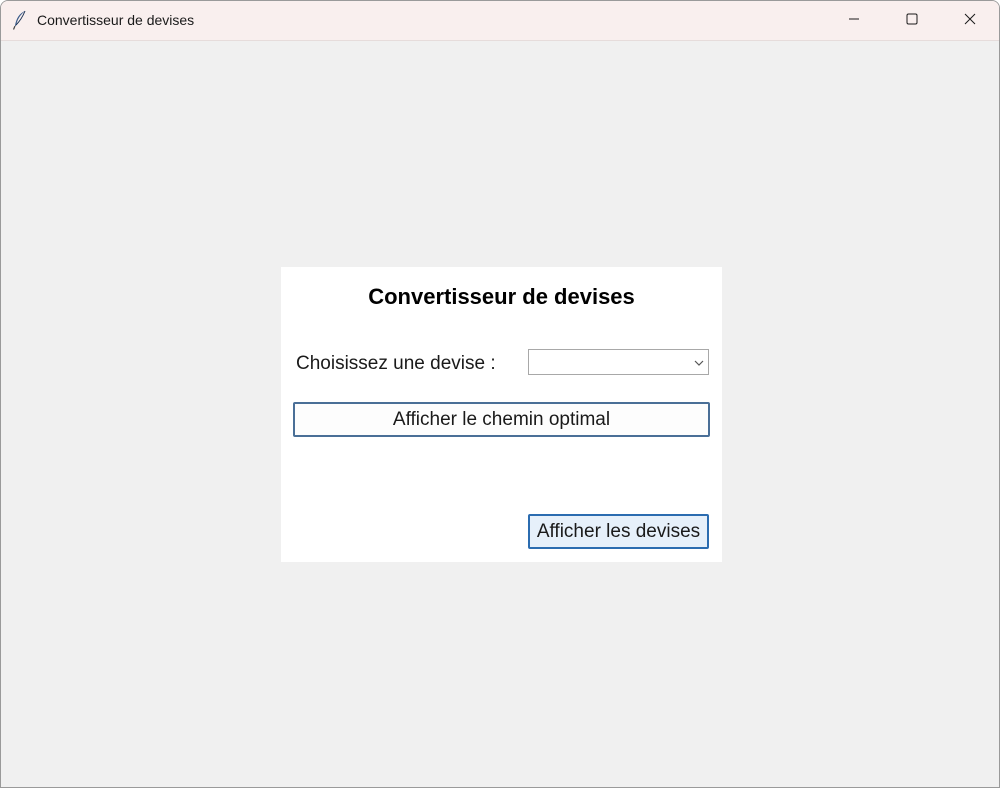  What do you see at coordinates (501, 296) in the screenshot?
I see `page-title: Convertisseur de devises` at bounding box center [501, 296].